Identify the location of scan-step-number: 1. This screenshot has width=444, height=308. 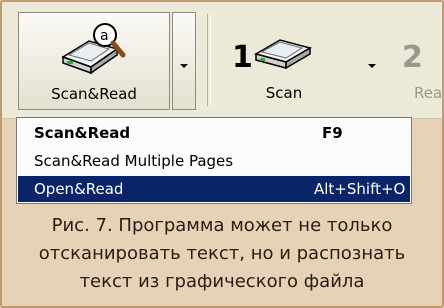
(242, 57).